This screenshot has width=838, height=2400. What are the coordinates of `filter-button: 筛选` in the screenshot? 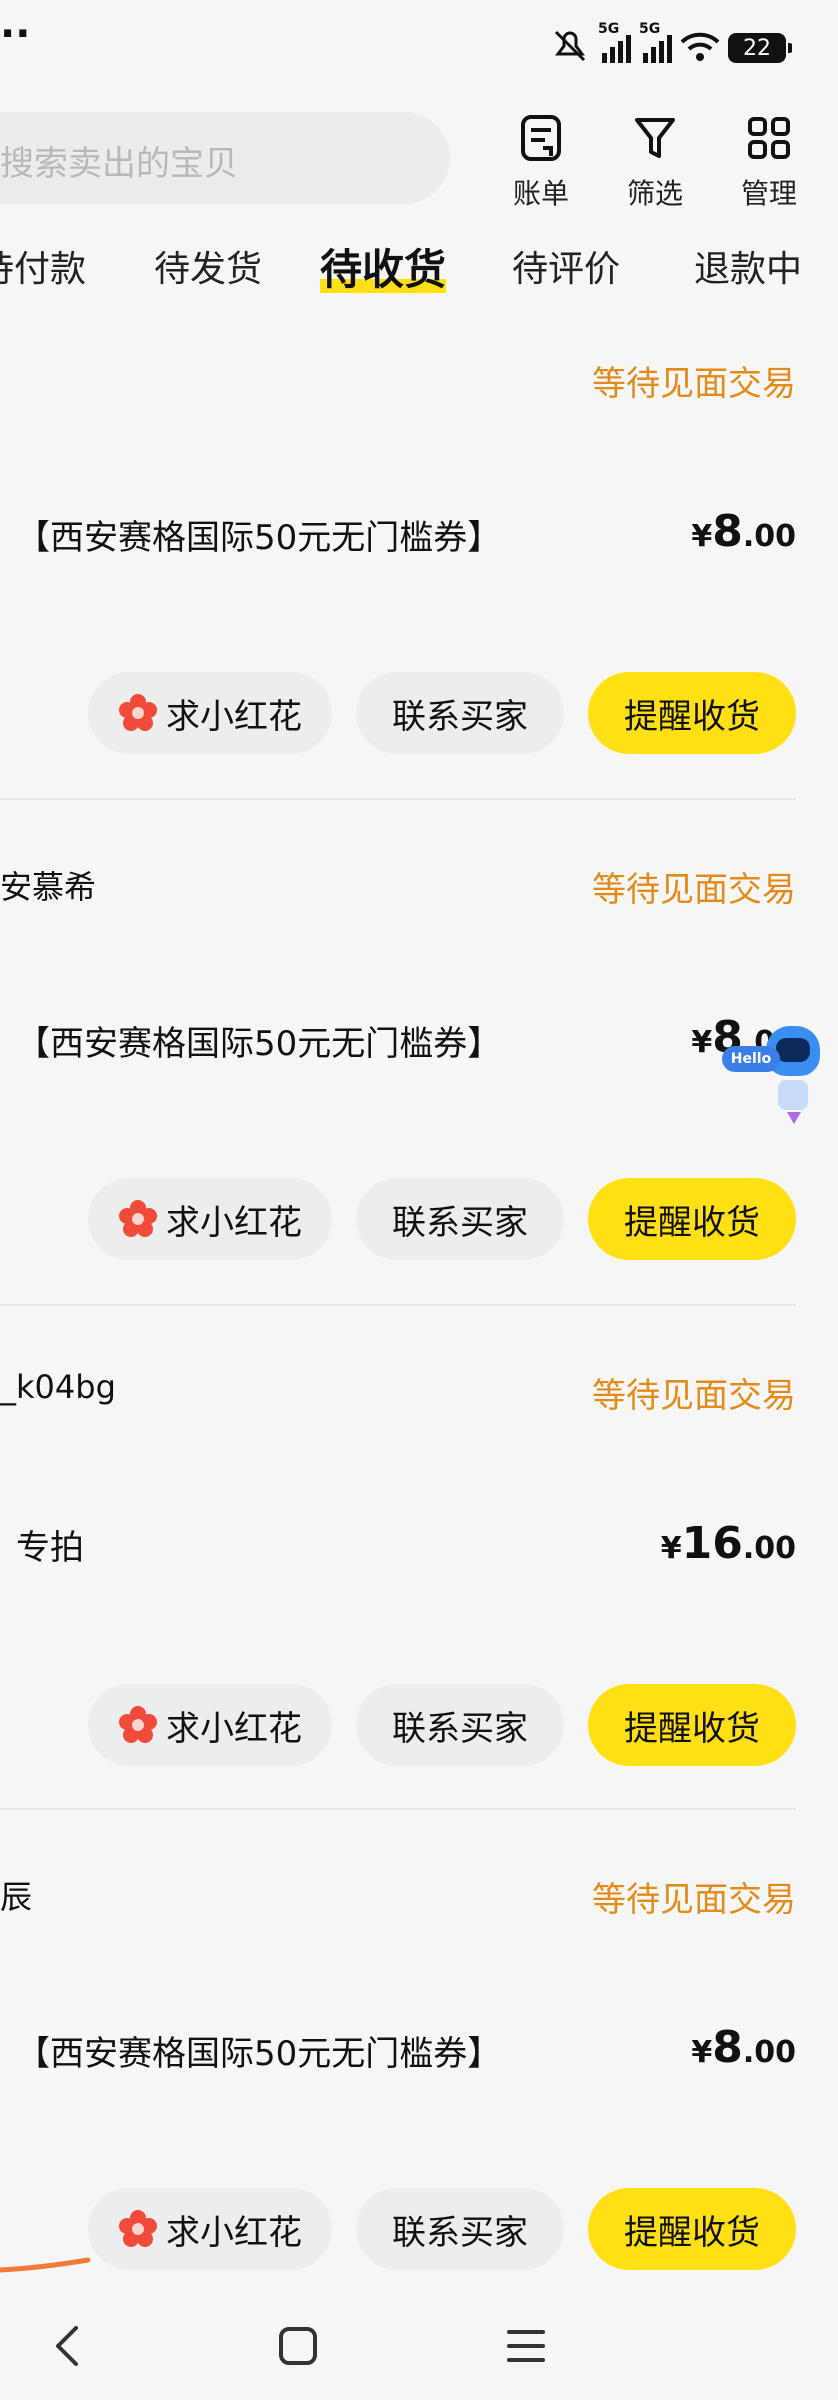 It's located at (655, 161).